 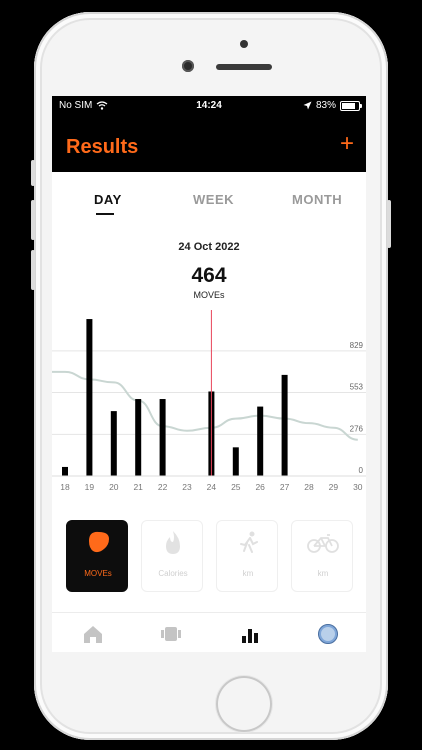 What do you see at coordinates (33, 220) in the screenshot?
I see `volume-up-button` at bounding box center [33, 220].